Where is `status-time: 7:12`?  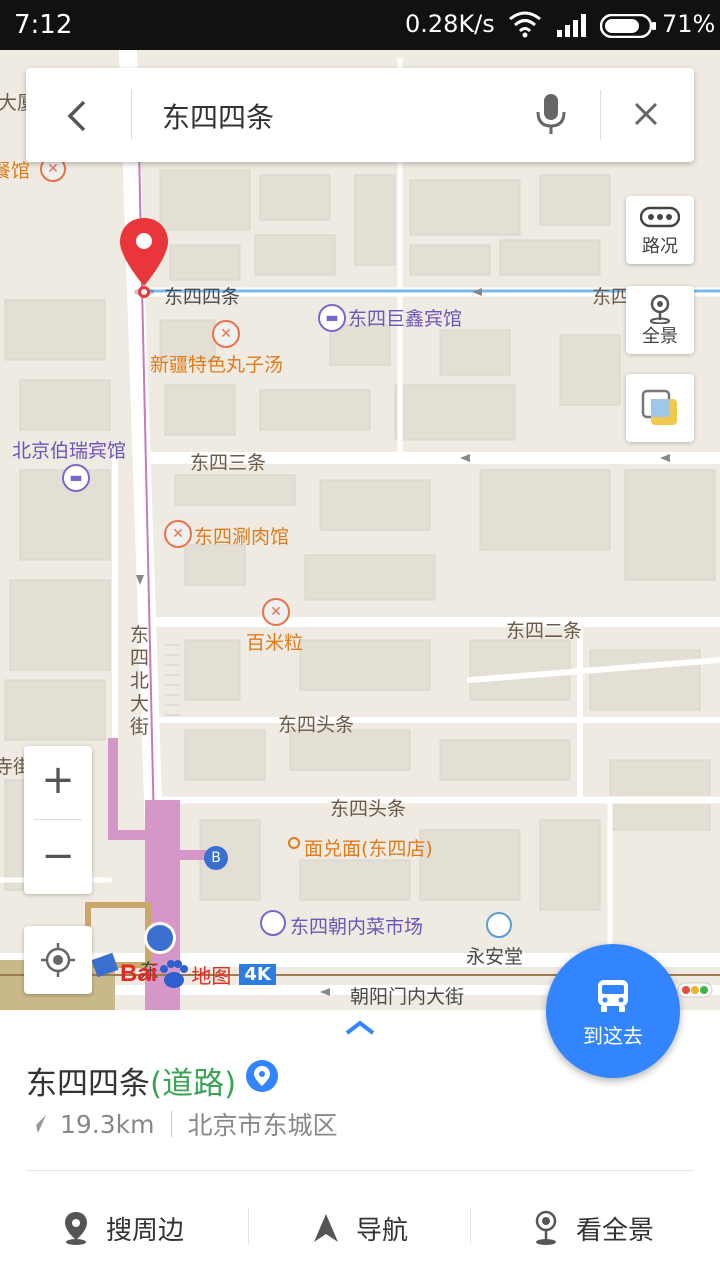 status-time: 7:12 is located at coordinates (43, 25).